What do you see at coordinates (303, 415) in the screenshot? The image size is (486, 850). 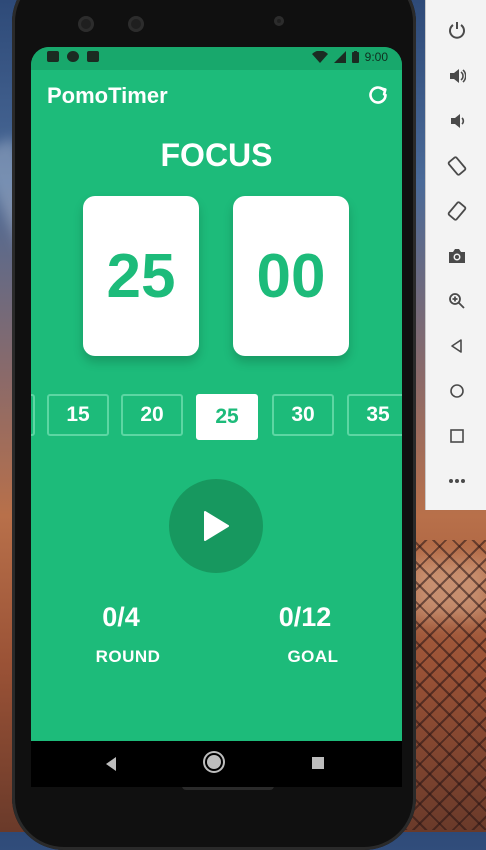 I see `duration-chip-30: 30` at bounding box center [303, 415].